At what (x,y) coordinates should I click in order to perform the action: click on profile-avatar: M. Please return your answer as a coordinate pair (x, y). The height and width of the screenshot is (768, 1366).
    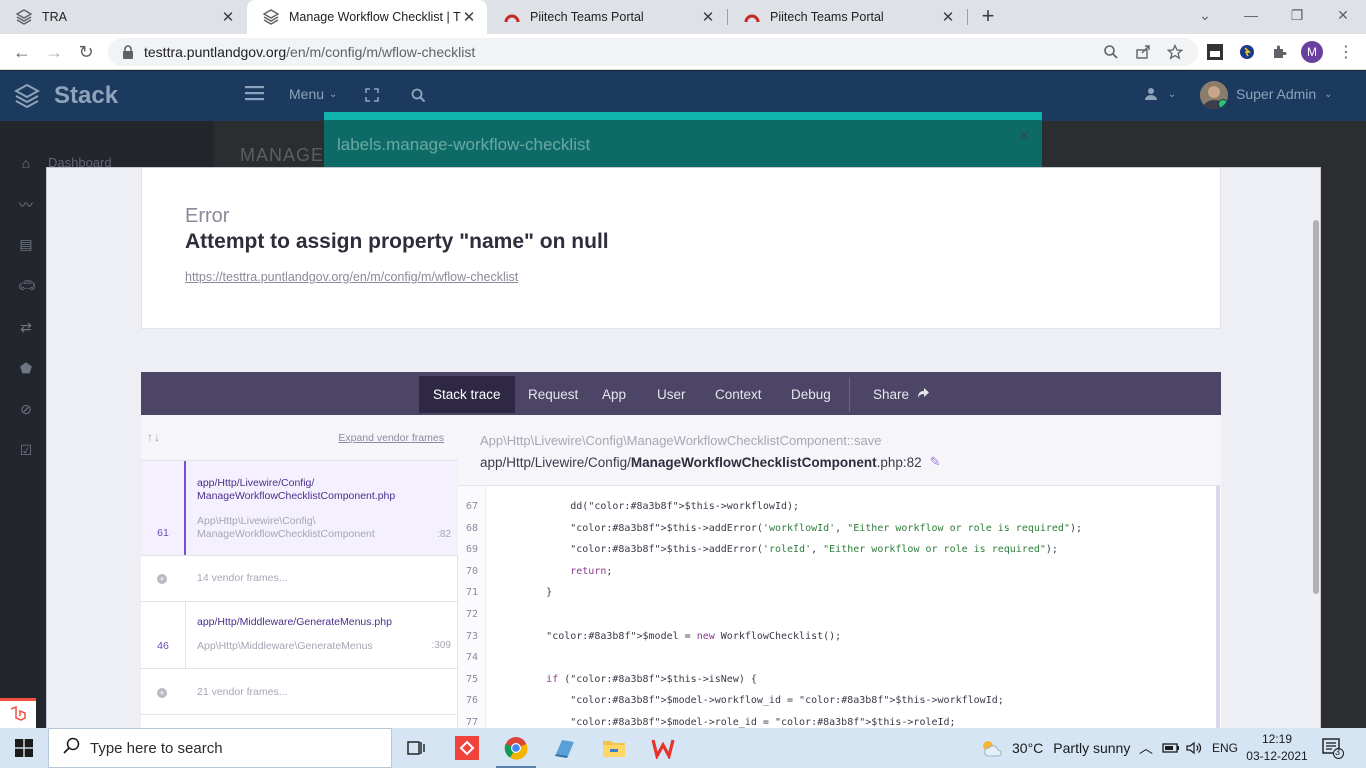
    Looking at the image, I should click on (1312, 52).